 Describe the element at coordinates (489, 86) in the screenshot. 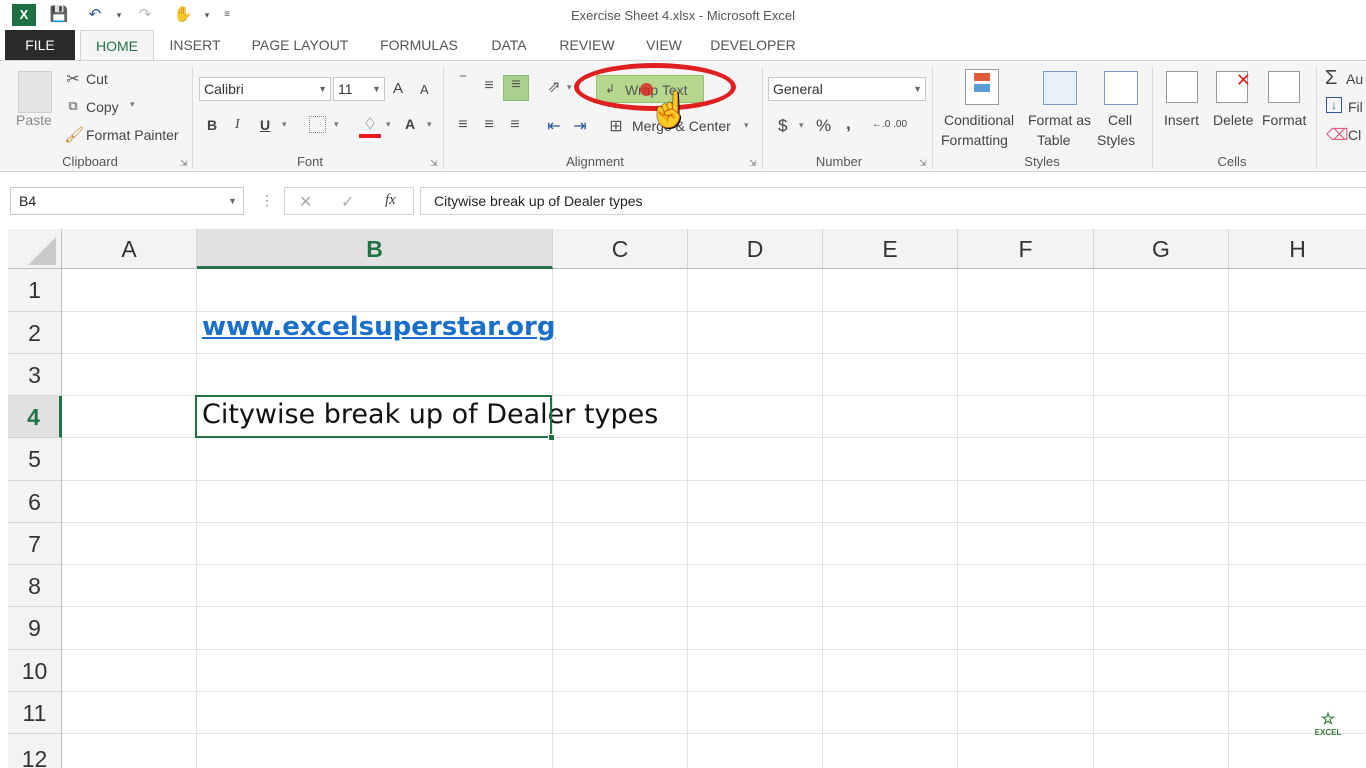

I see `middle-align-icon: ≡` at that location.